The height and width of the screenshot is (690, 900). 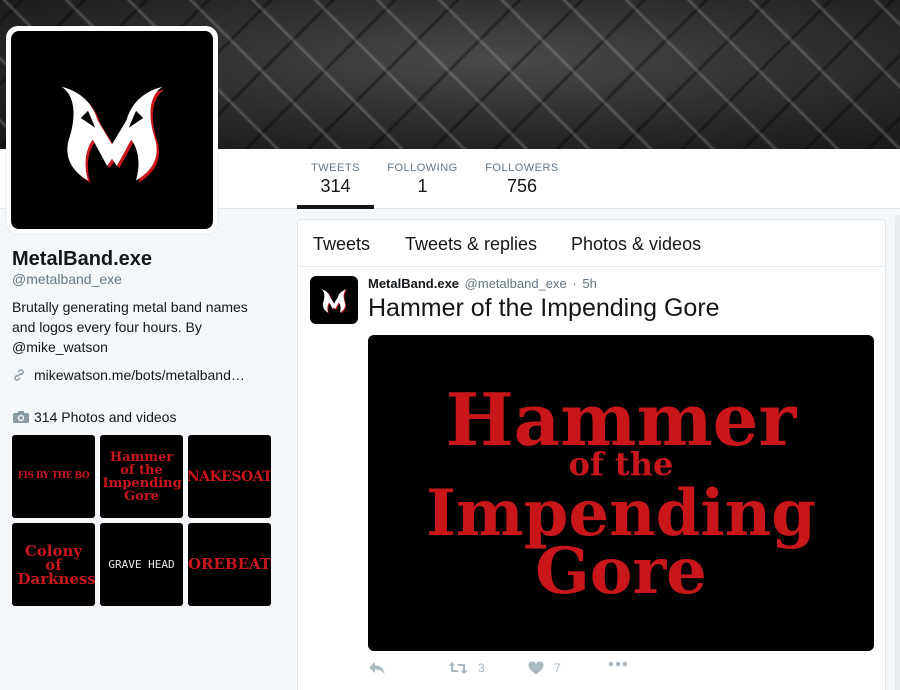 I want to click on profile-handle: @metalband_exe, so click(x=67, y=279).